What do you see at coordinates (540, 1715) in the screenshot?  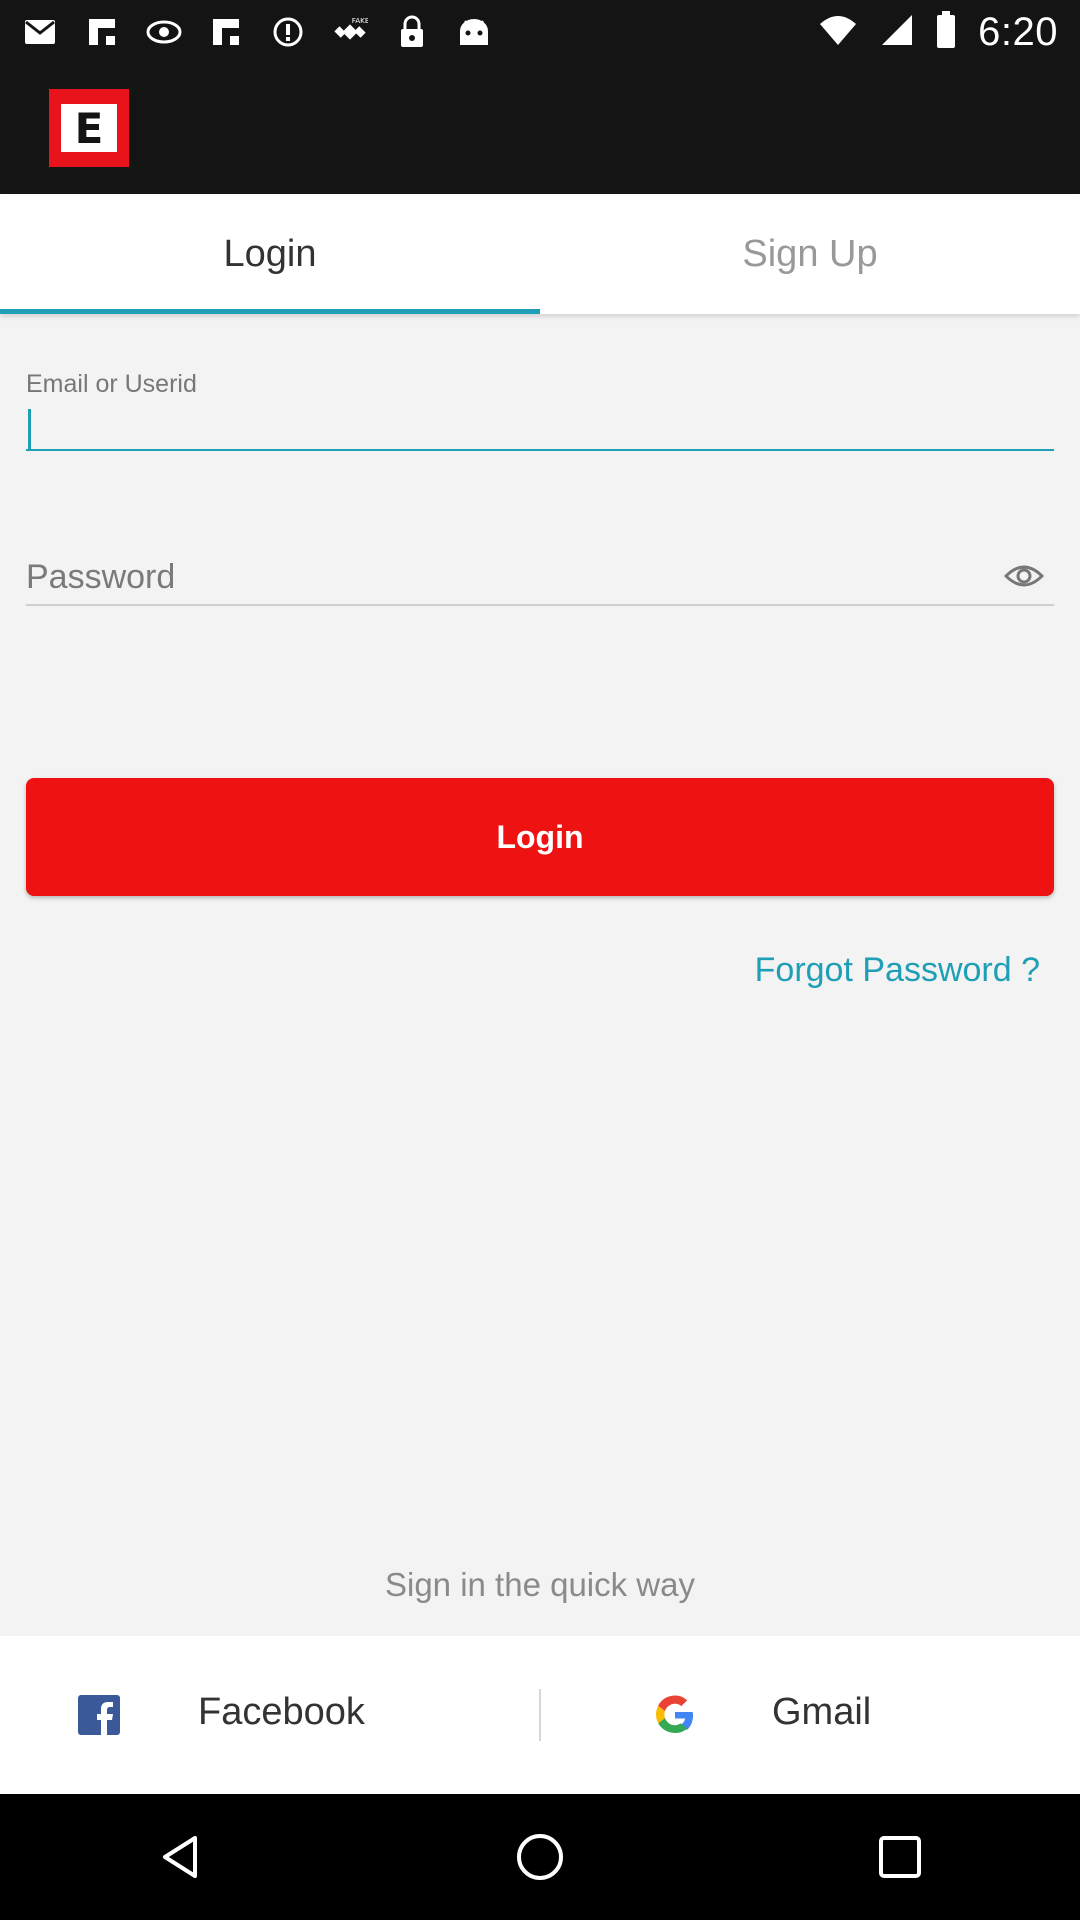 I see `social-login-bar: Facebook Gmail` at bounding box center [540, 1715].